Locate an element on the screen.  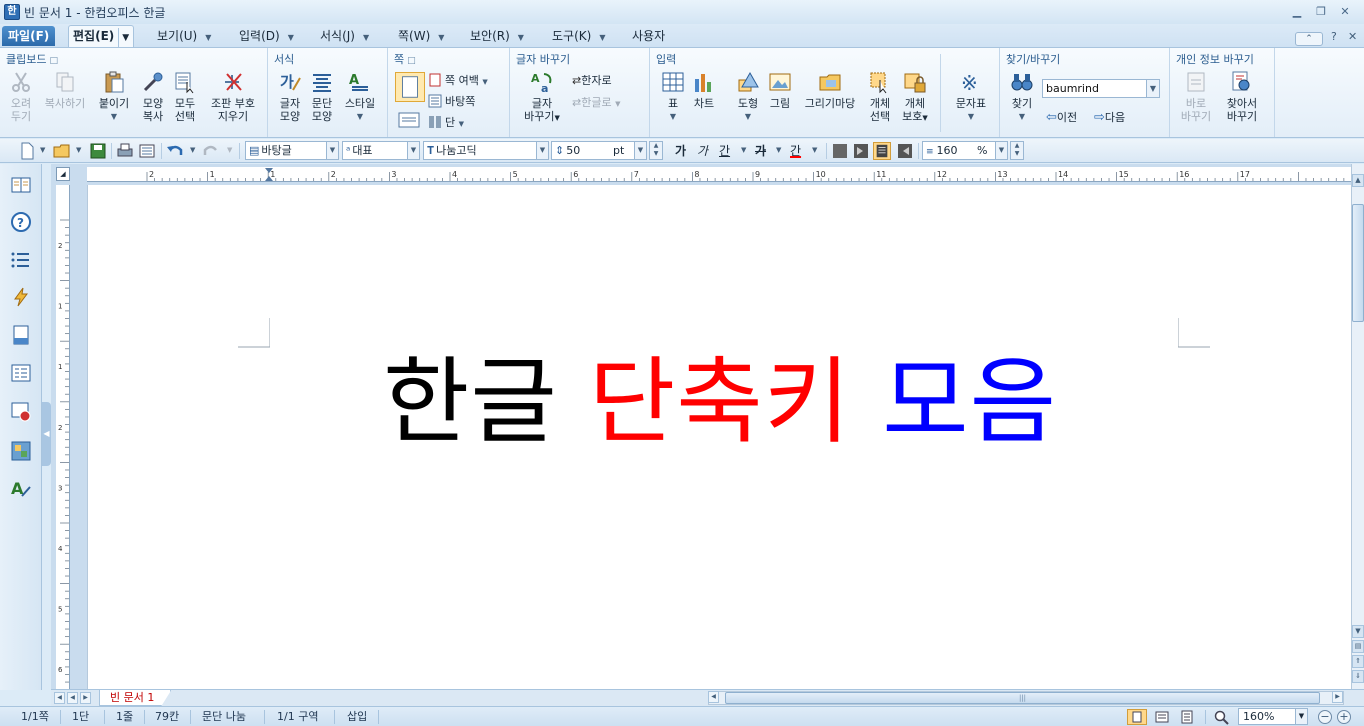
zoom-icon is located at coordinates (1222, 717).